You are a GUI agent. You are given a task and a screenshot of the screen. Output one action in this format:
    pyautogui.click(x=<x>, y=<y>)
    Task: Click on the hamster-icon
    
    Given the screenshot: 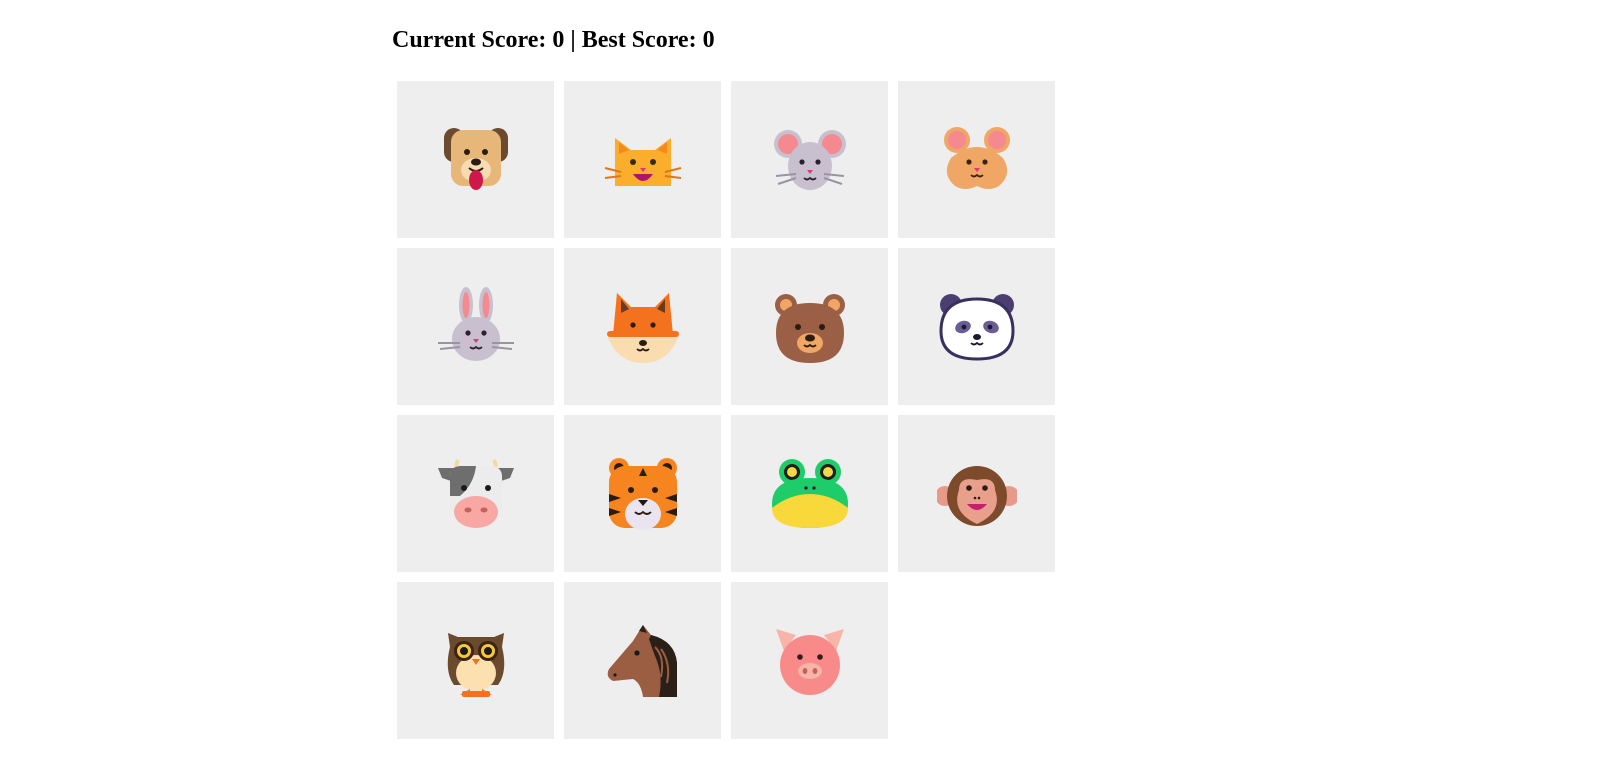 What is the action you would take?
    pyautogui.click(x=976, y=157)
    